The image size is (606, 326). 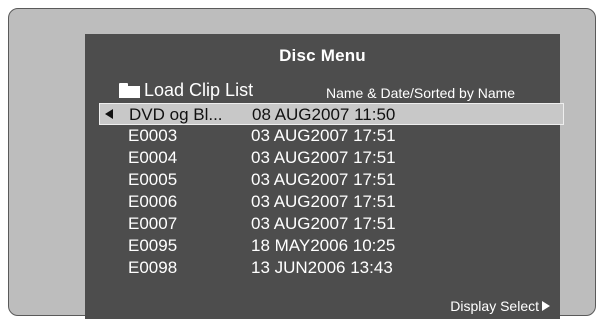 What do you see at coordinates (153, 223) in the screenshot?
I see `clip-name: E0007` at bounding box center [153, 223].